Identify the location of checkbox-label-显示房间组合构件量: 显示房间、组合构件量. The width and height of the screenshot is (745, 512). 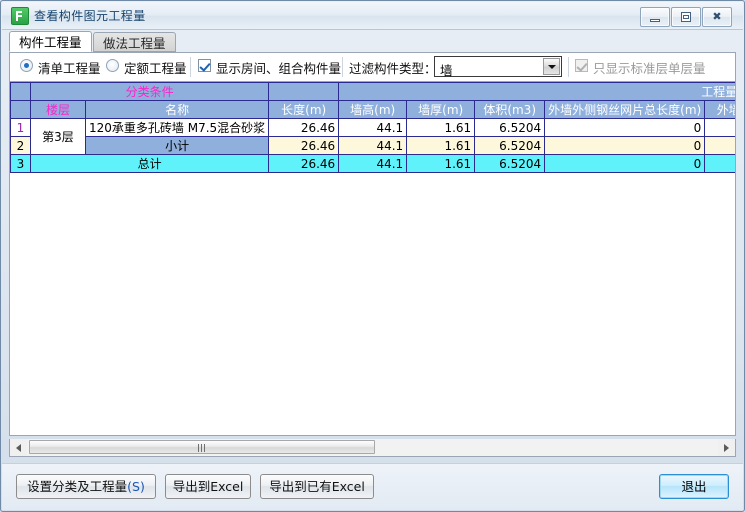
(279, 68).